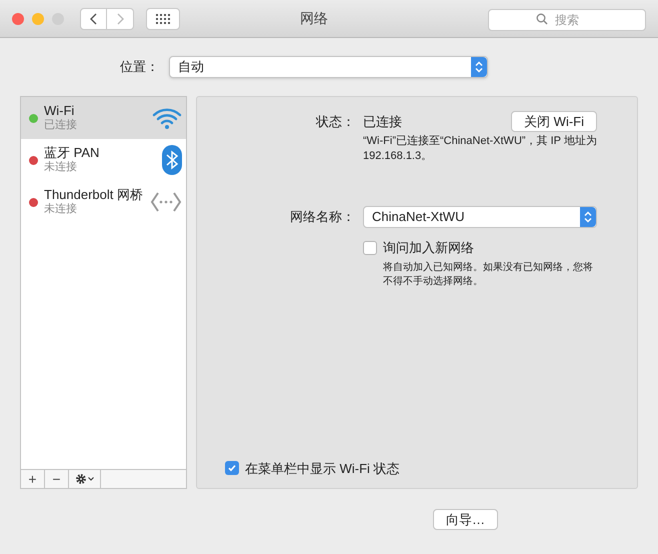 Image resolution: width=658 pixels, height=554 pixels. I want to click on minimize-button, so click(38, 18).